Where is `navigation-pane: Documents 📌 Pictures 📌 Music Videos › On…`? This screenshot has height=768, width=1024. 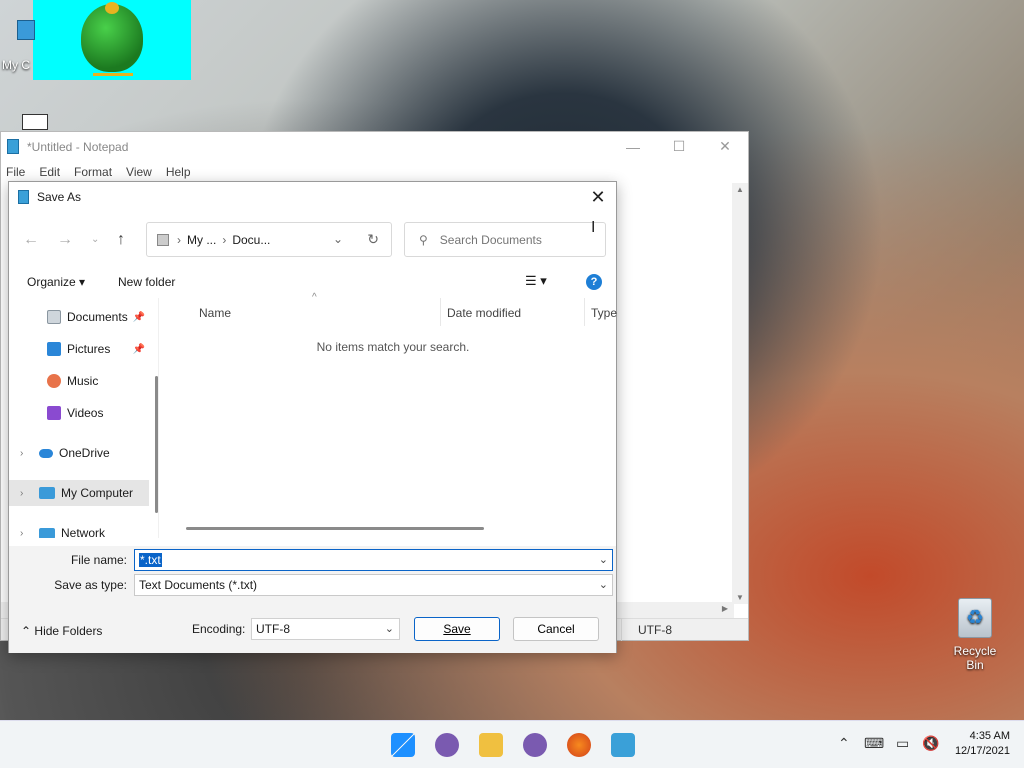 navigation-pane: Documents 📌 Pictures 📌 Music Videos › On… is located at coordinates (84, 418).